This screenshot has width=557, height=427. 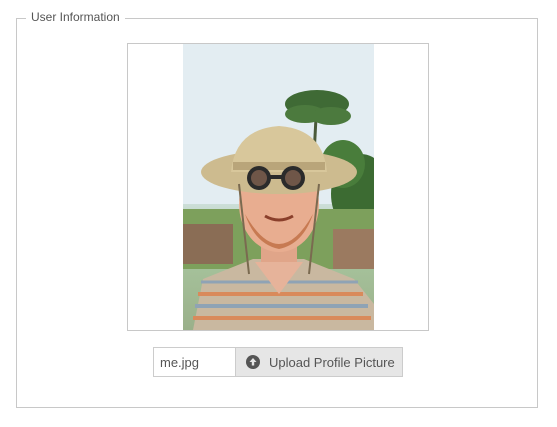 What do you see at coordinates (75, 17) in the screenshot?
I see `section-legend: User Information` at bounding box center [75, 17].